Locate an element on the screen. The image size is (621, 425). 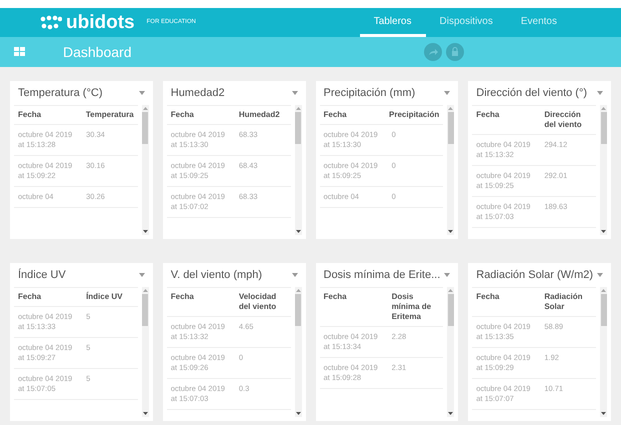
widget-title: Radiación Solar (W/m2) is located at coordinates (535, 275).